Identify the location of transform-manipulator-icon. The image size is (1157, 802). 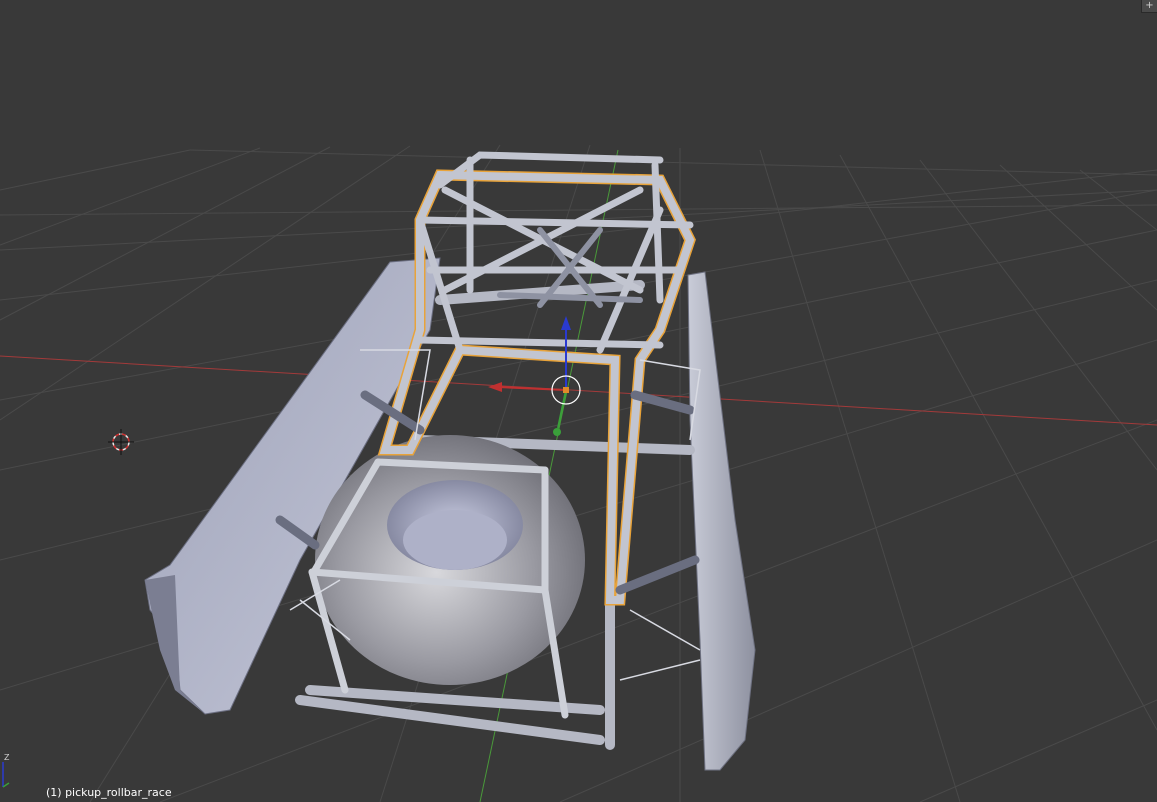
(534, 376).